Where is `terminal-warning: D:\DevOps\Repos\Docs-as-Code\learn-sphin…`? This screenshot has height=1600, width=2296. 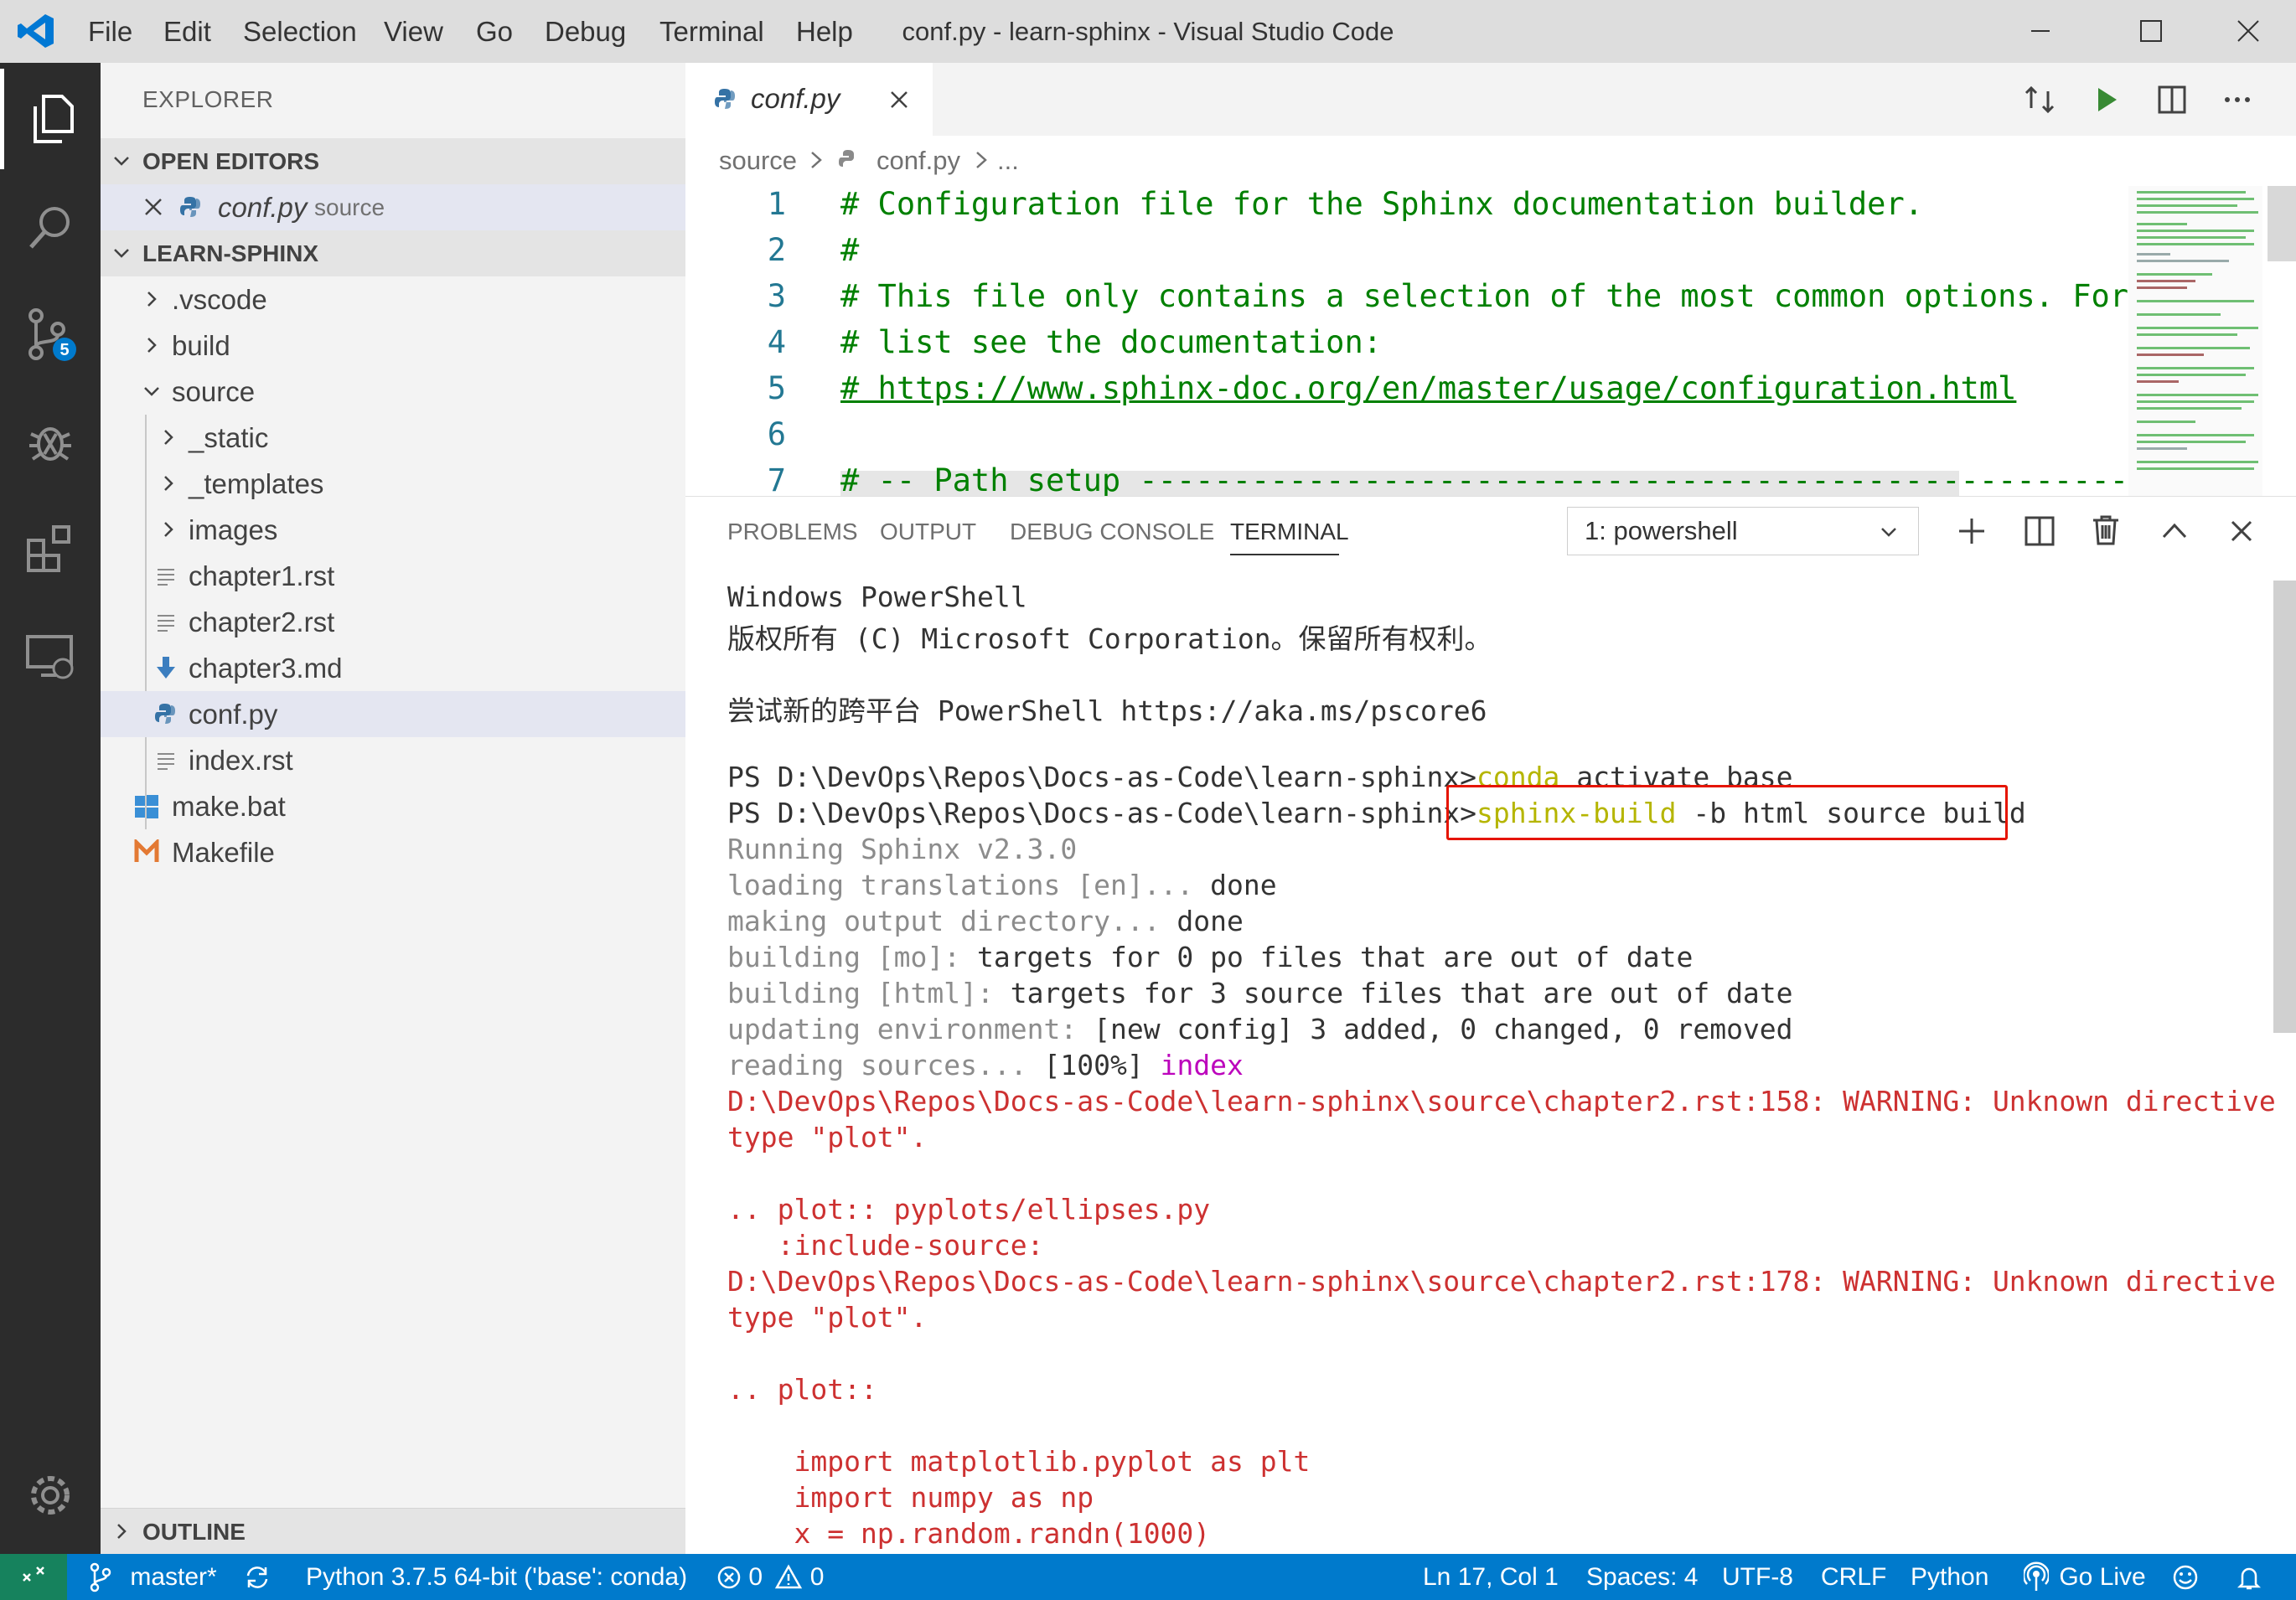
terminal-warning: D:\DevOps\Repos\Docs-as-Code\learn-sphin… is located at coordinates (1502, 1101).